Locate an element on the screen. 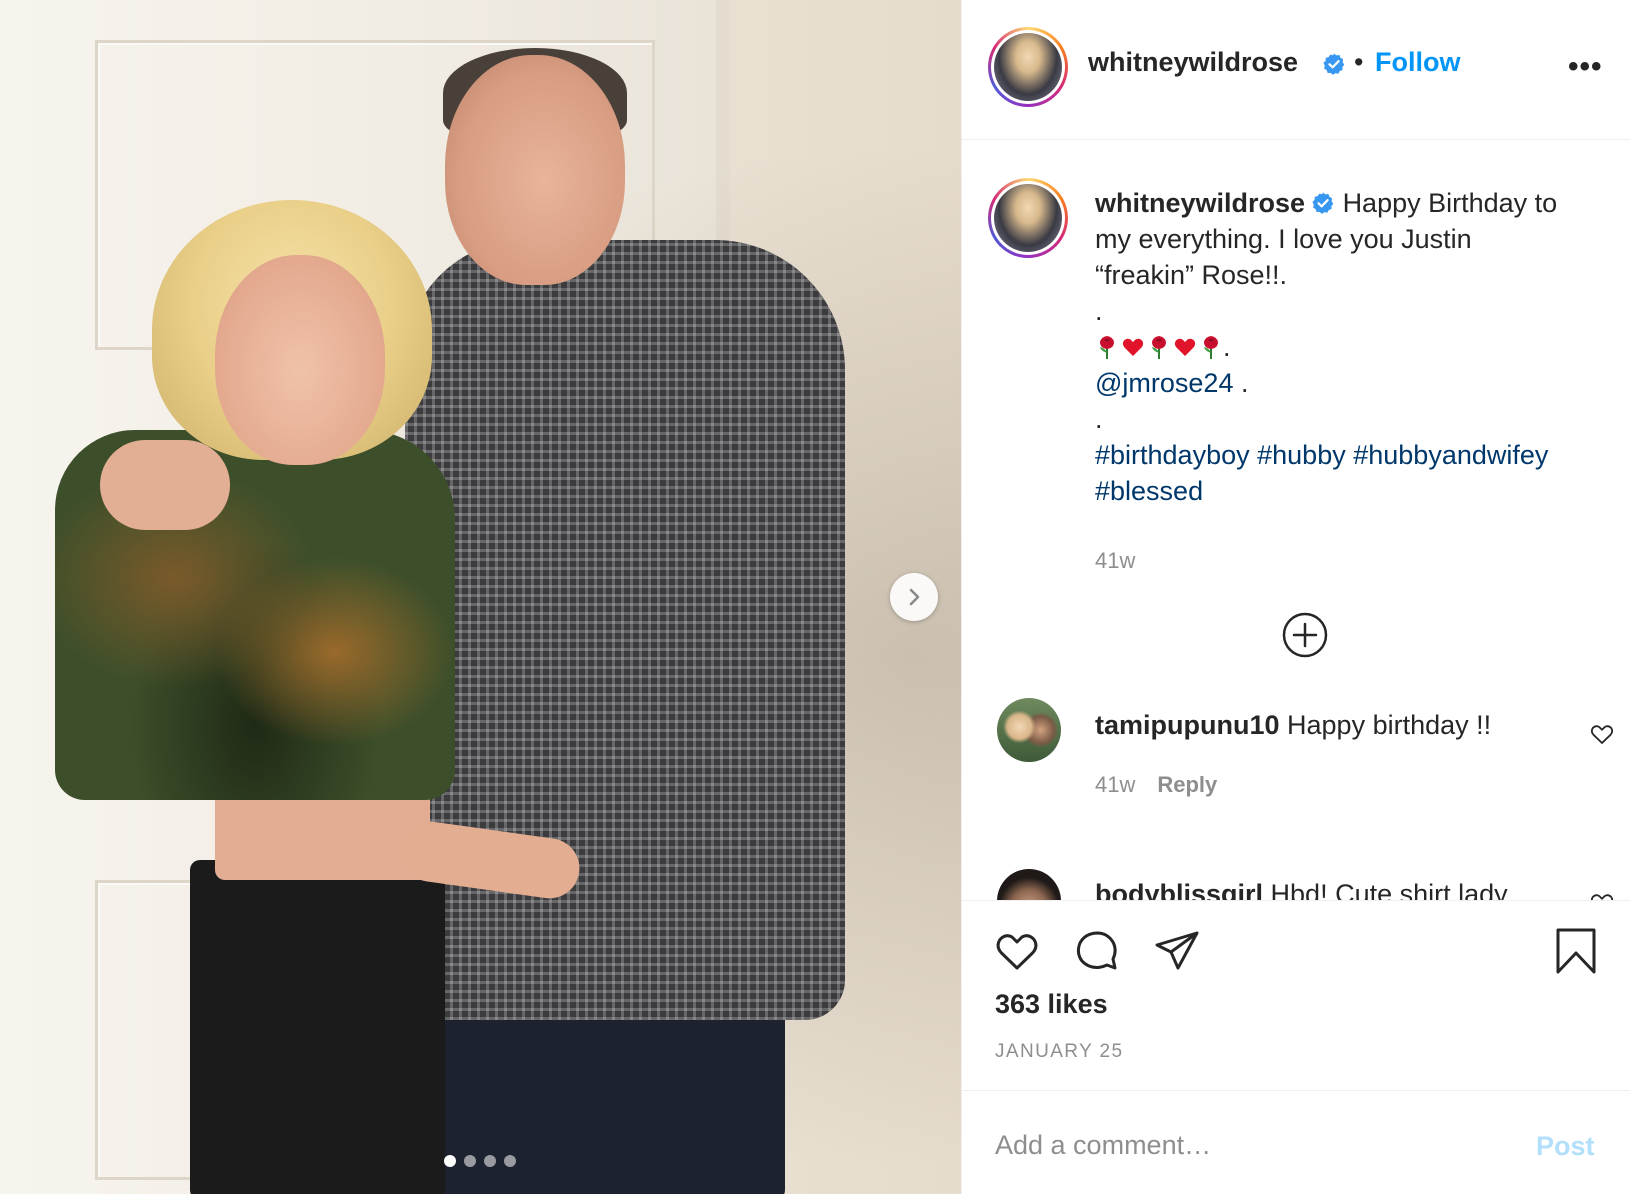 The height and width of the screenshot is (1194, 1630). caption-line-3: “freakin” Rose!!. is located at coordinates (1191, 275).